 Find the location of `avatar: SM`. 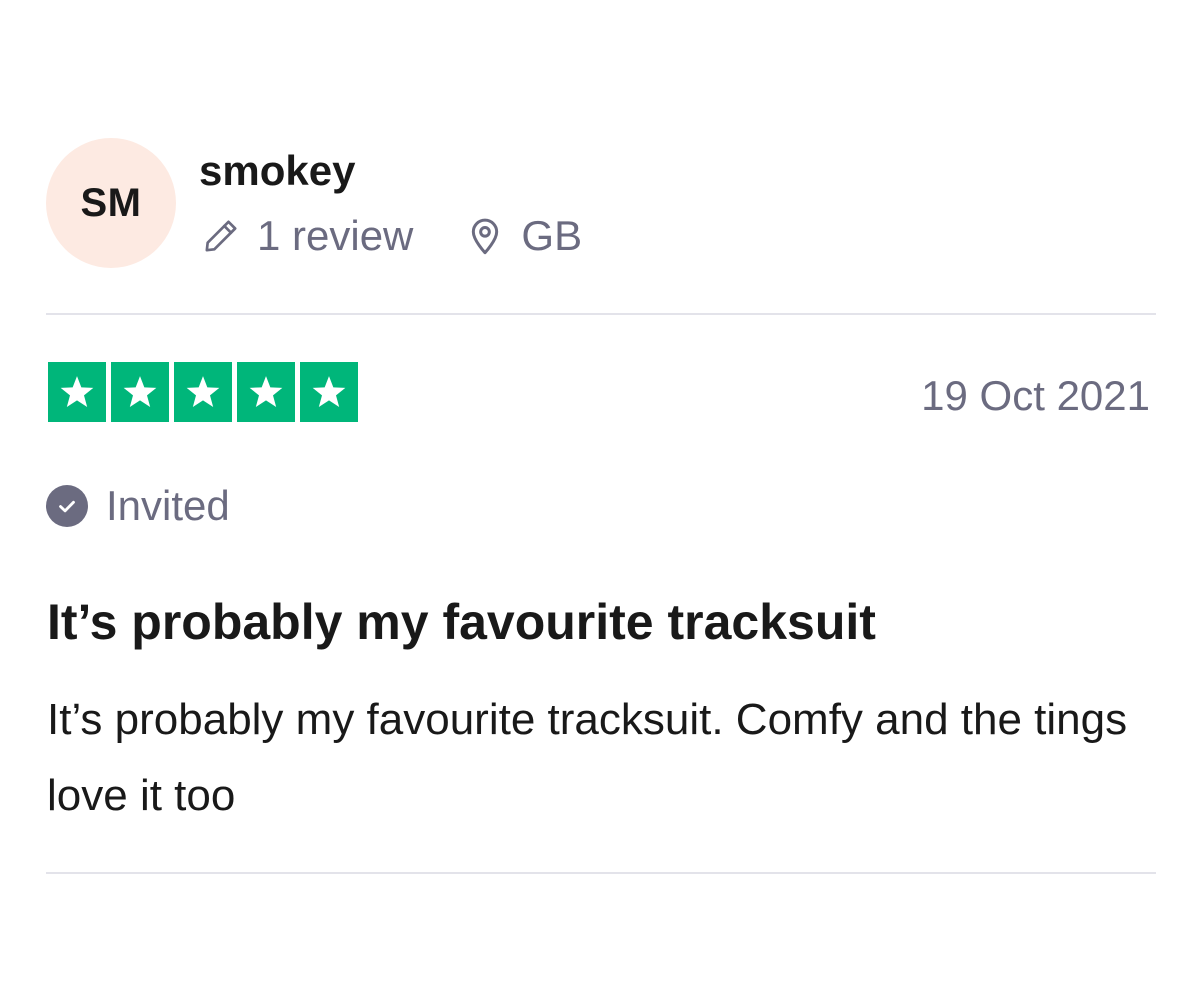

avatar: SM is located at coordinates (111, 203).